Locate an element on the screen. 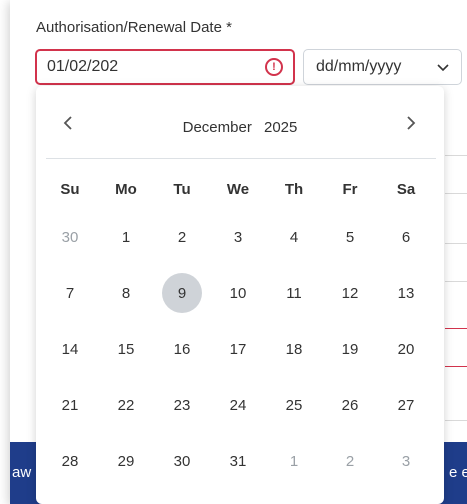 Image resolution: width=467 pixels, height=504 pixels. calendar-day: 22 is located at coordinates (126, 405).